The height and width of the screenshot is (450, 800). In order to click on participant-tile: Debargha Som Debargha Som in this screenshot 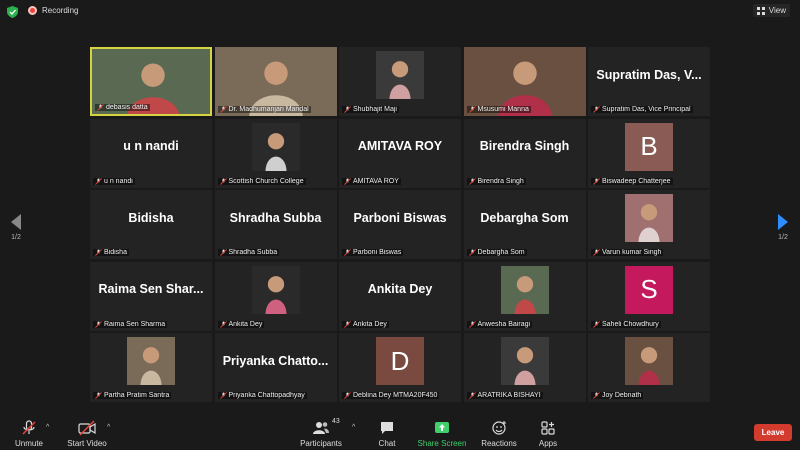, I will do `click(524, 224)`.